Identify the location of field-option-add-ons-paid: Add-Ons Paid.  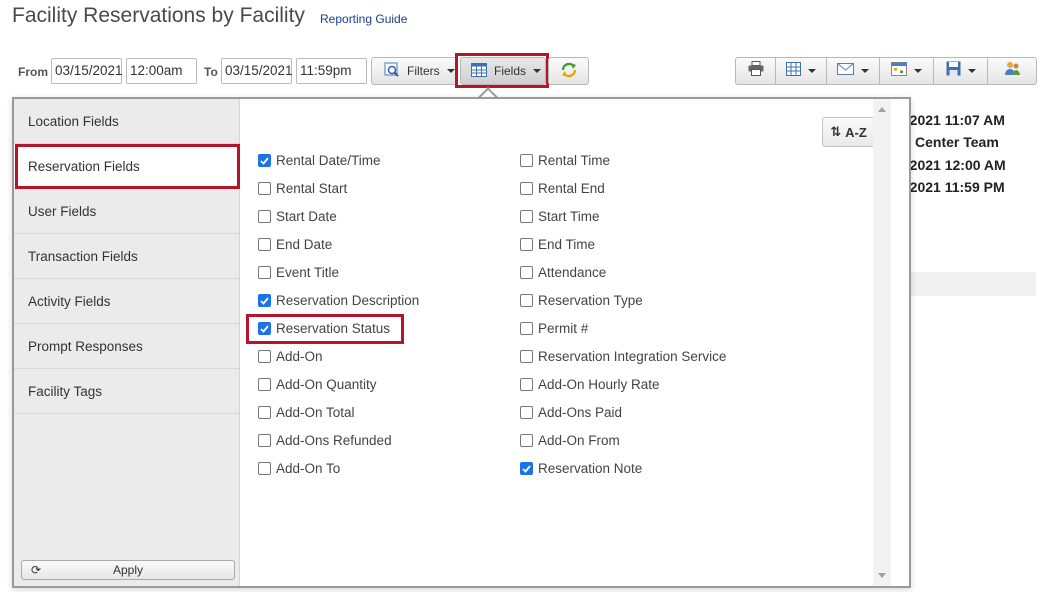
(571, 412).